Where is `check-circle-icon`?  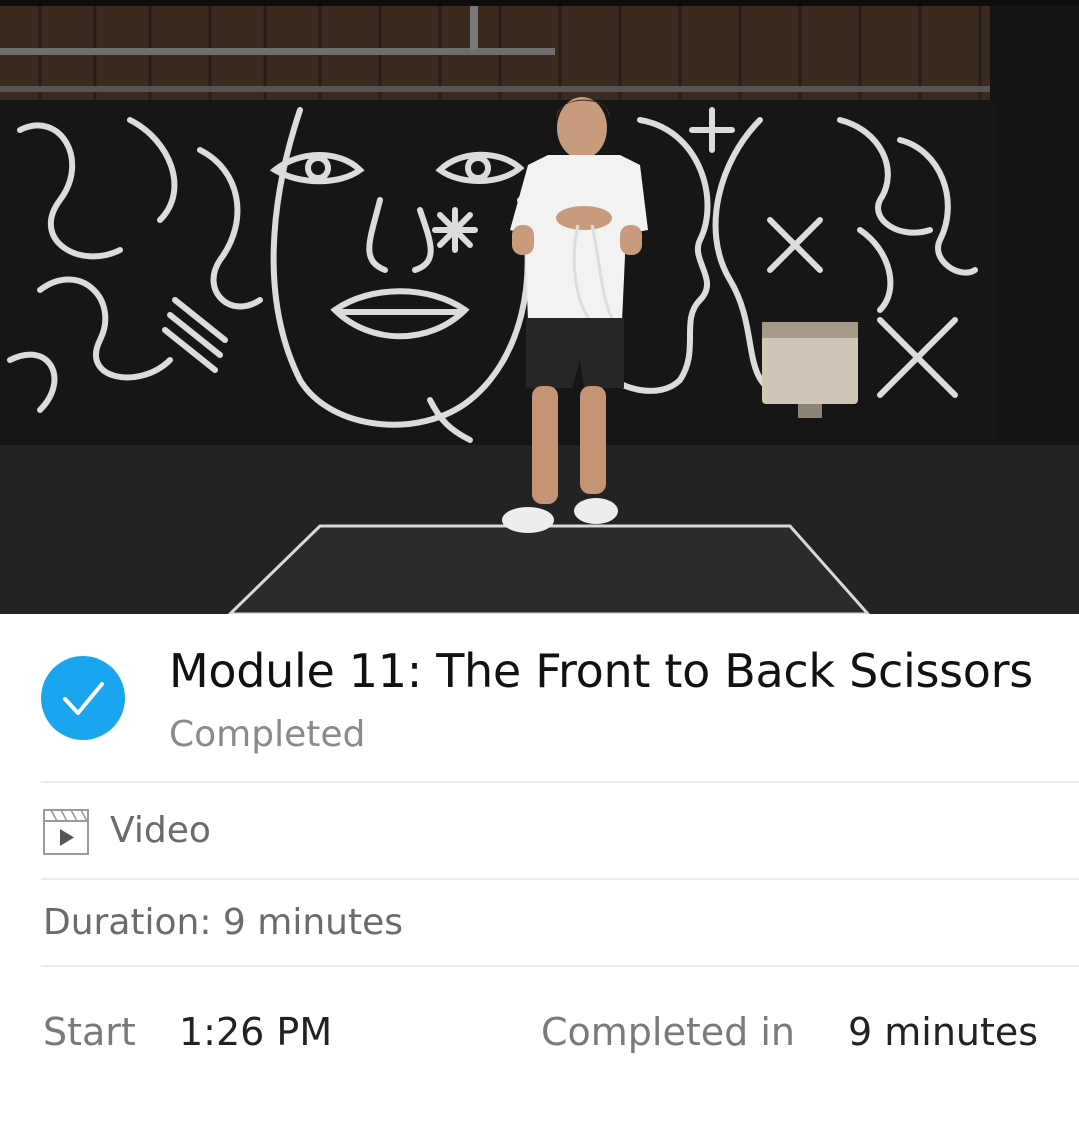
check-circle-icon is located at coordinates (83, 698).